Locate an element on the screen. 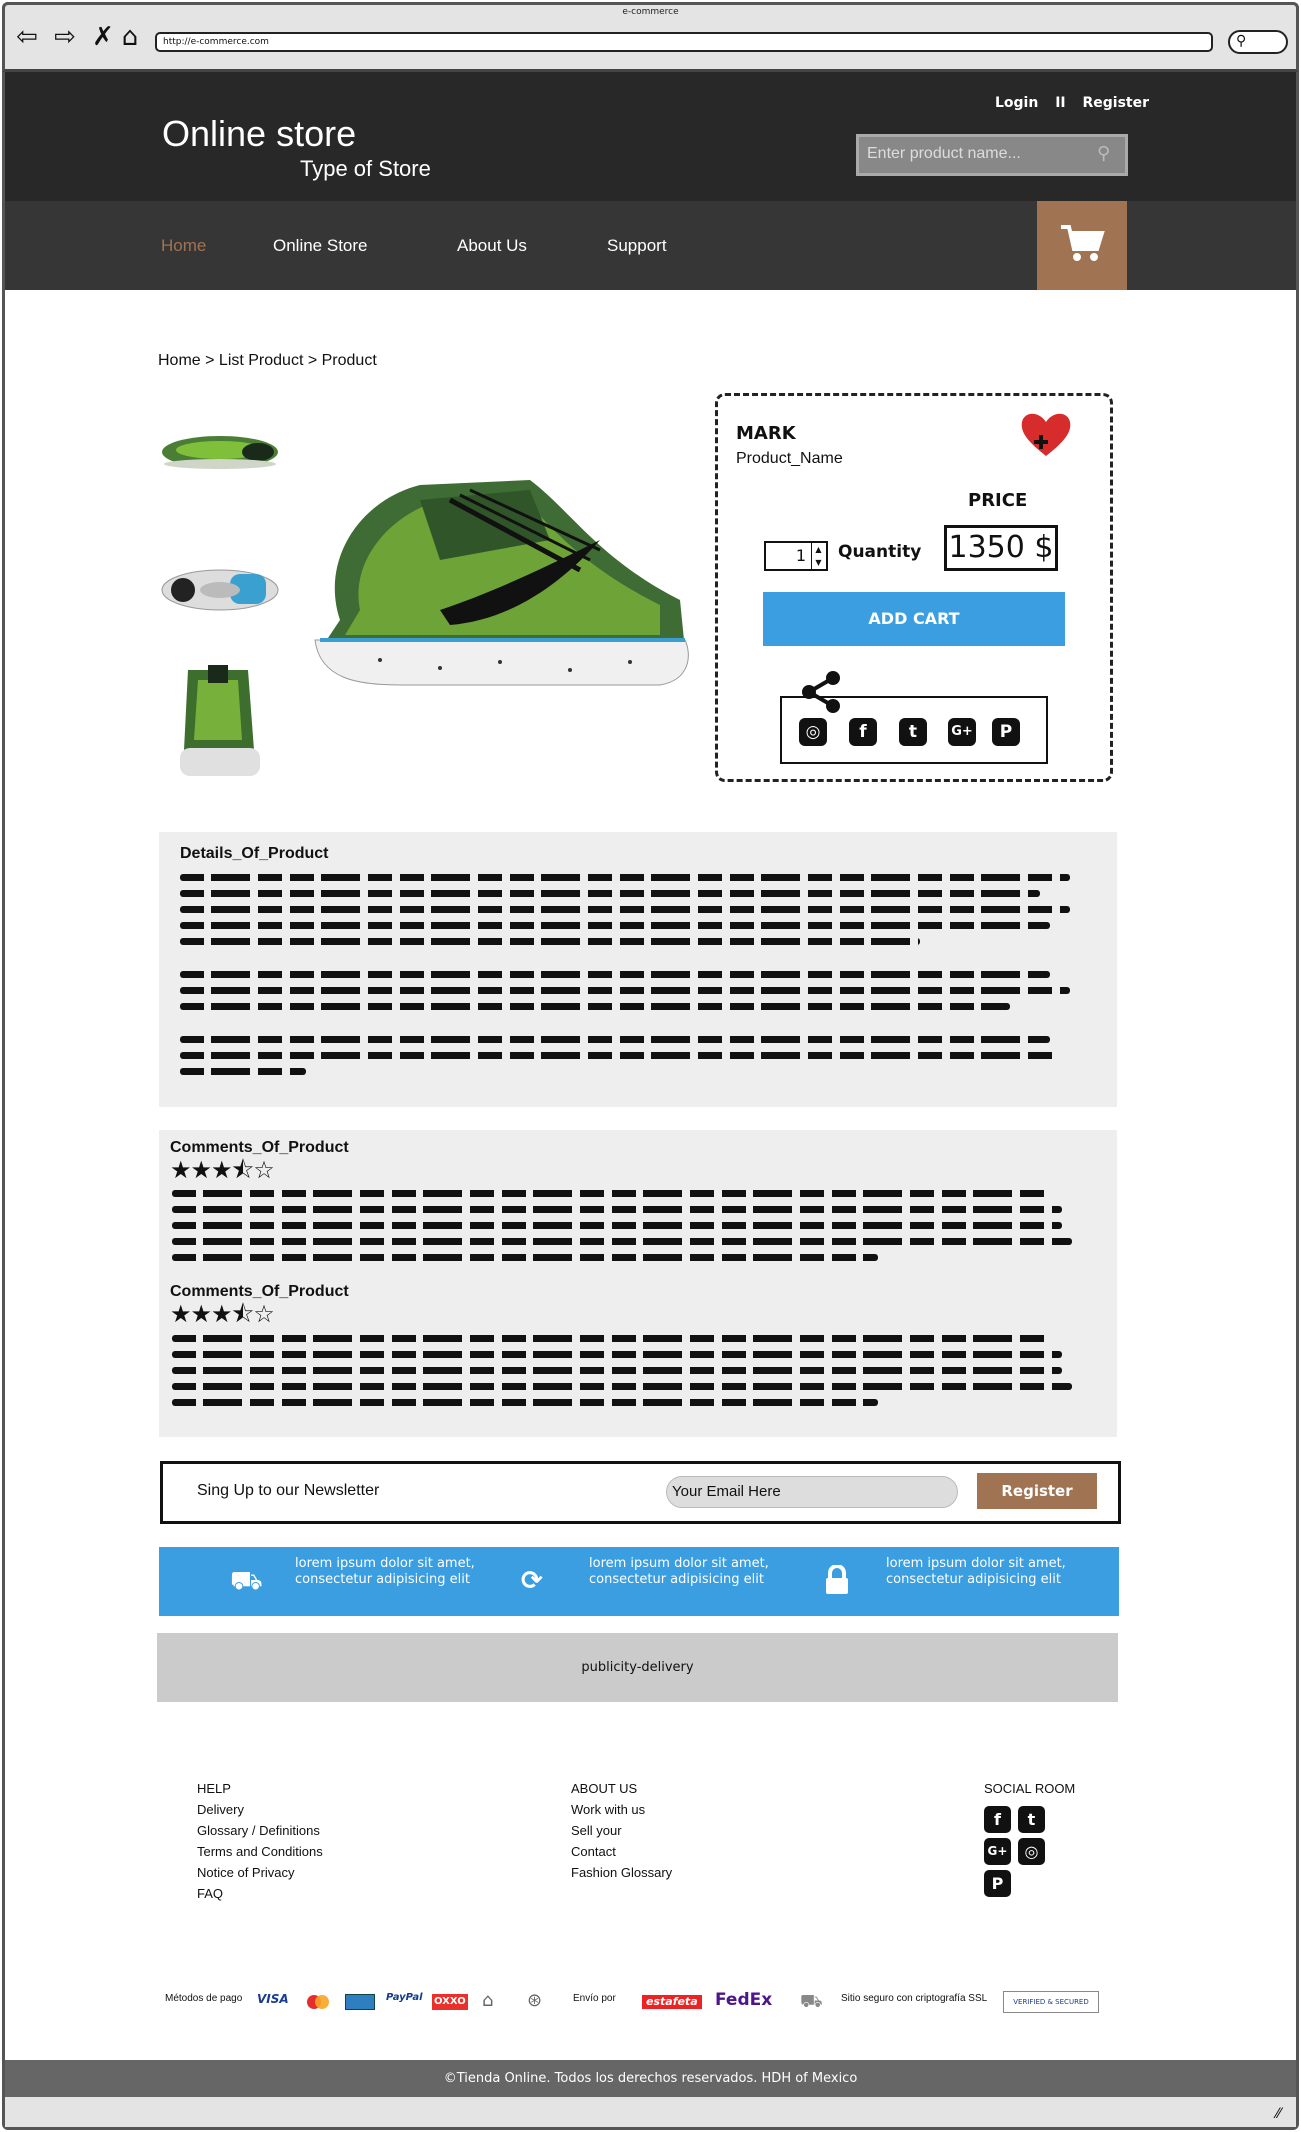 The height and width of the screenshot is (2132, 1301). product-brand: MARK is located at coordinates (766, 433).